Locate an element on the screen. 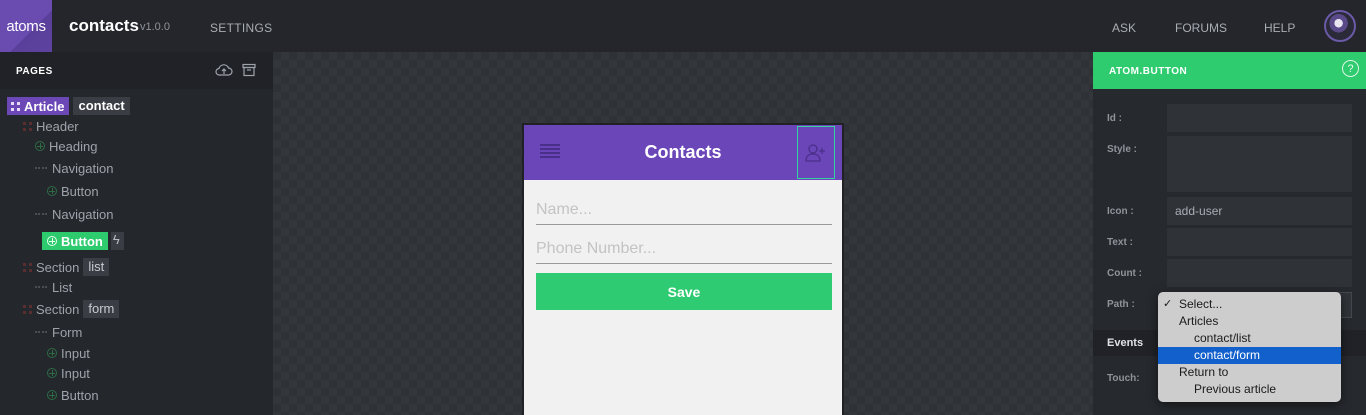  help-link: HELP is located at coordinates (1279, 28).